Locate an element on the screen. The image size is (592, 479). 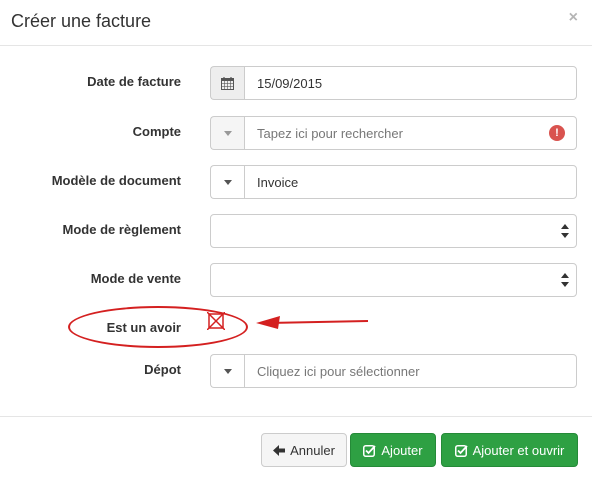
row-modele-document: Modèle de document Invoice is located at coordinates (296, 182).